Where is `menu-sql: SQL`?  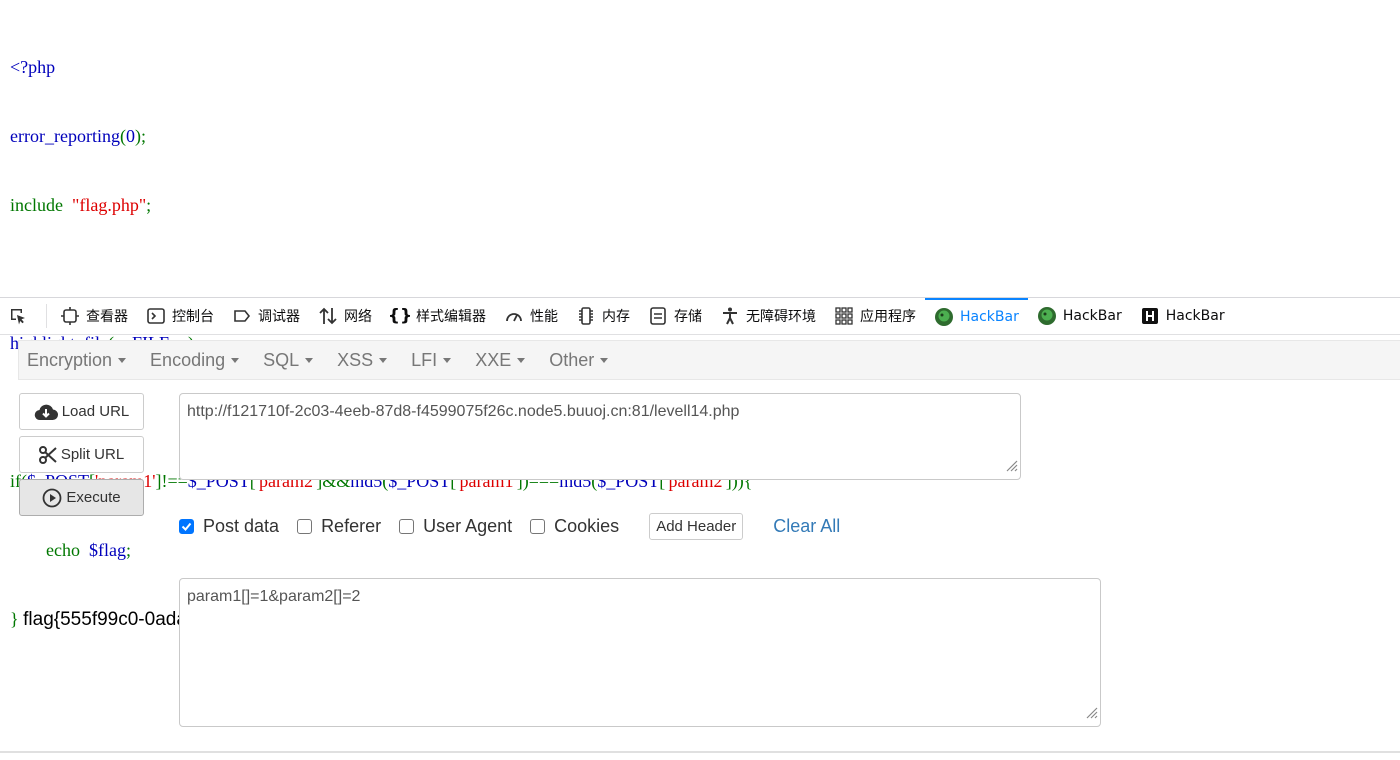
menu-sql: SQL is located at coordinates (288, 360).